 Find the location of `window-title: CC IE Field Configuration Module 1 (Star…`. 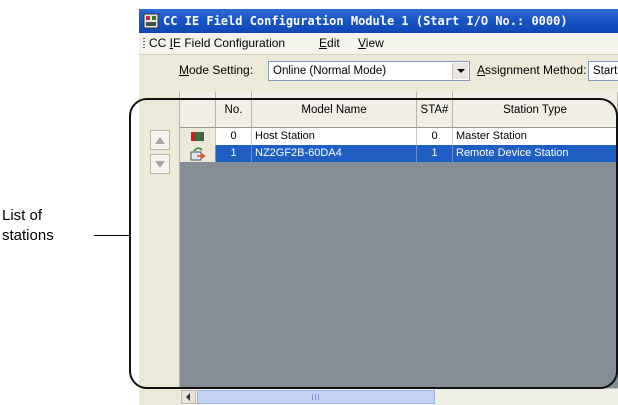

window-title: CC IE Field Configuration Module 1 (Star… is located at coordinates (365, 21).